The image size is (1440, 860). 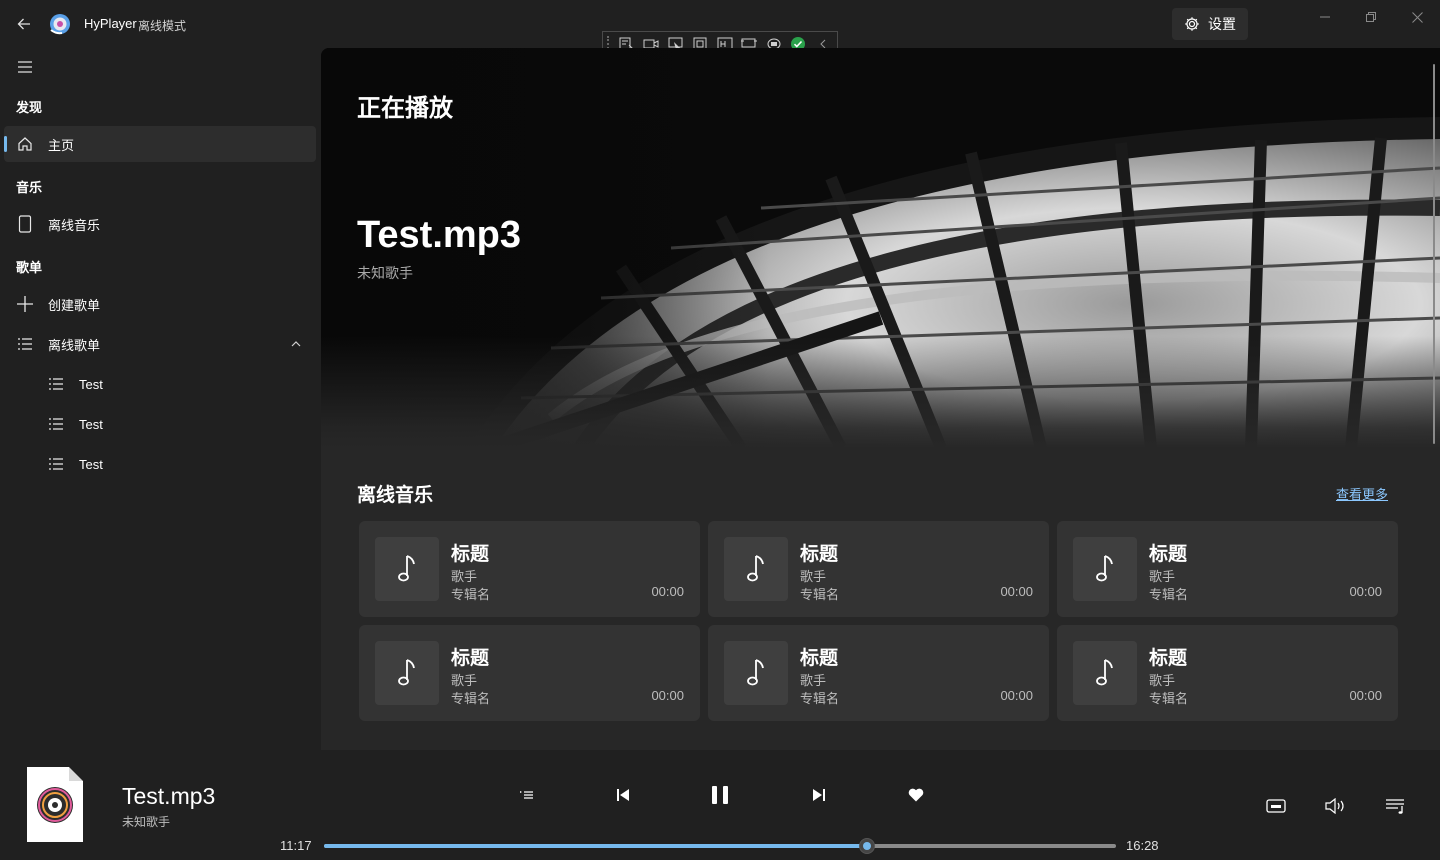 I want to click on sidebar-item-create-playlist: 创建歌单, so click(x=160, y=304).